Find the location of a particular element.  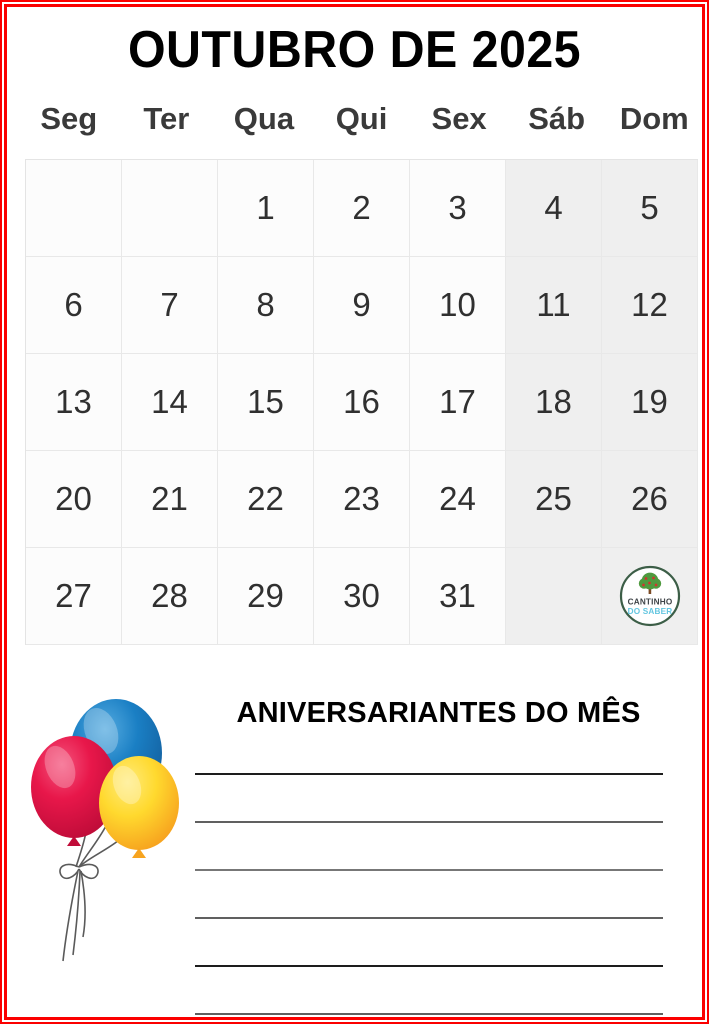

calendar-day-cell: 8 is located at coordinates (266, 305).